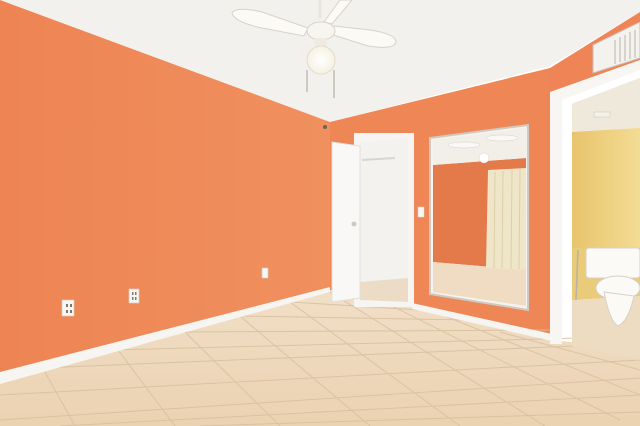  I want to click on closet-floor, so click(384, 290).